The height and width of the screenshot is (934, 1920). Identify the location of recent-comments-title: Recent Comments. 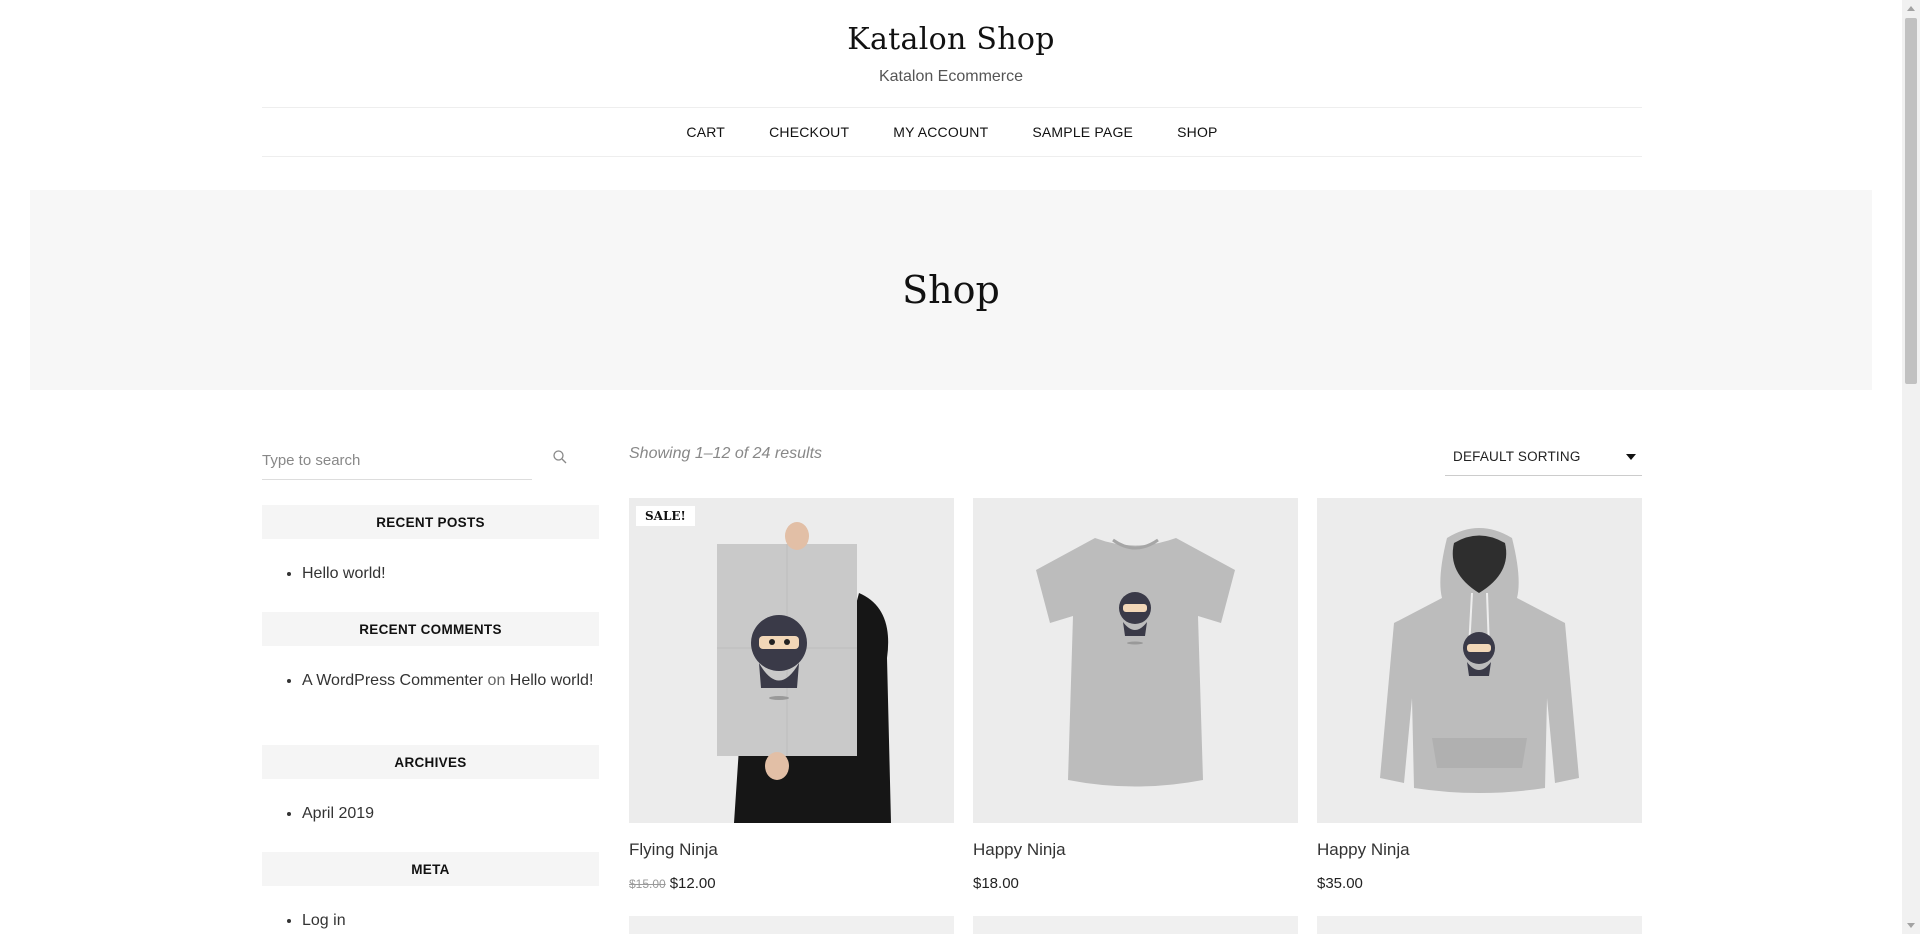
(430, 629).